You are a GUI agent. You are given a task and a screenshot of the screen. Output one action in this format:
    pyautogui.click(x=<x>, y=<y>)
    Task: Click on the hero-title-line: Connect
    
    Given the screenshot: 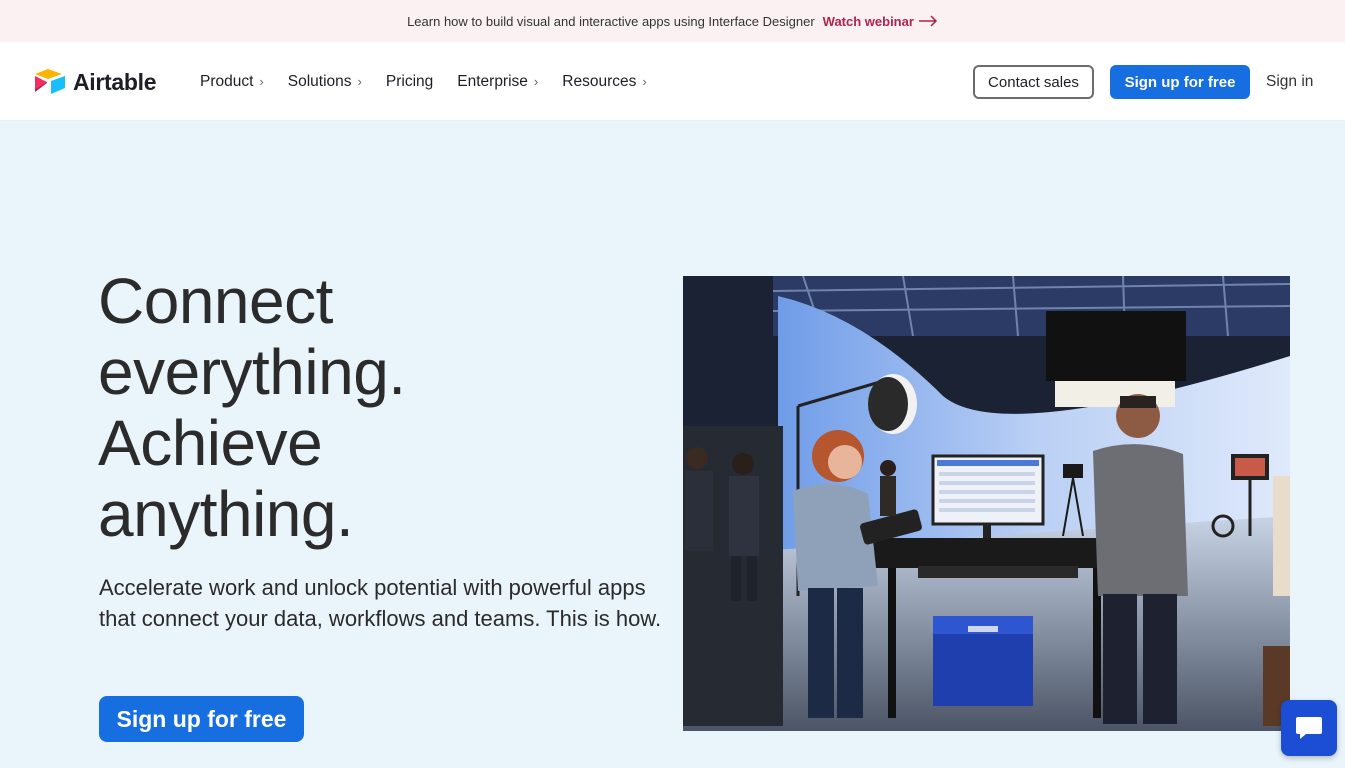 What is the action you would take?
    pyautogui.click(x=215, y=301)
    